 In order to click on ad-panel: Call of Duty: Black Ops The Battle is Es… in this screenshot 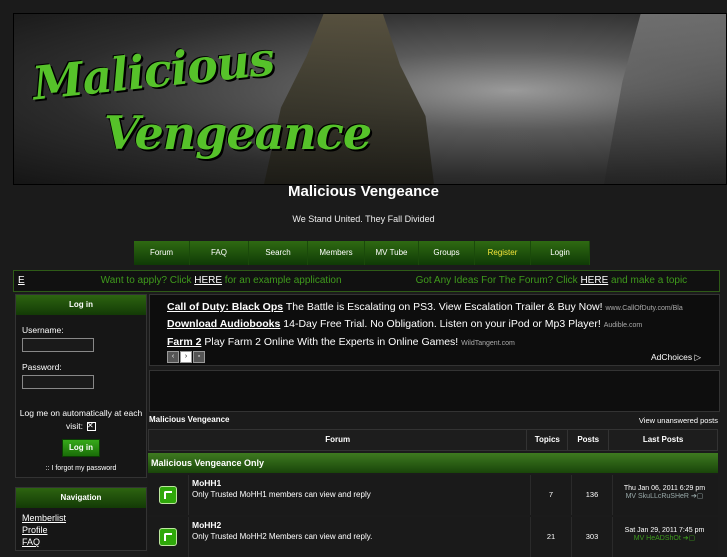, I will do `click(434, 330)`.